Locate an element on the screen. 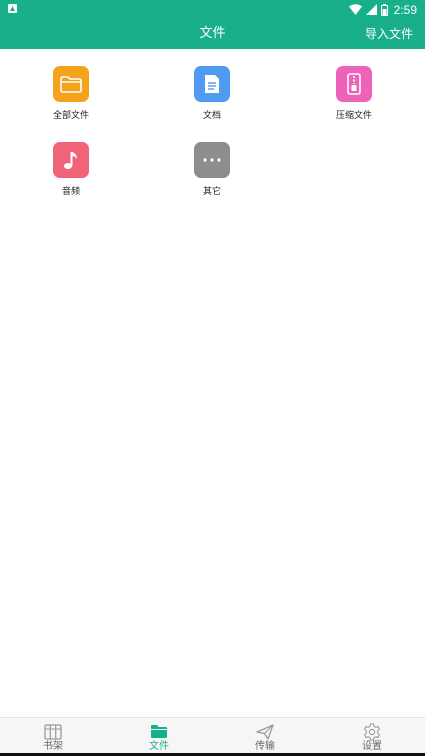 Image resolution: width=425 pixels, height=756 pixels. category-archives: 压缩文件 is located at coordinates (354, 93).